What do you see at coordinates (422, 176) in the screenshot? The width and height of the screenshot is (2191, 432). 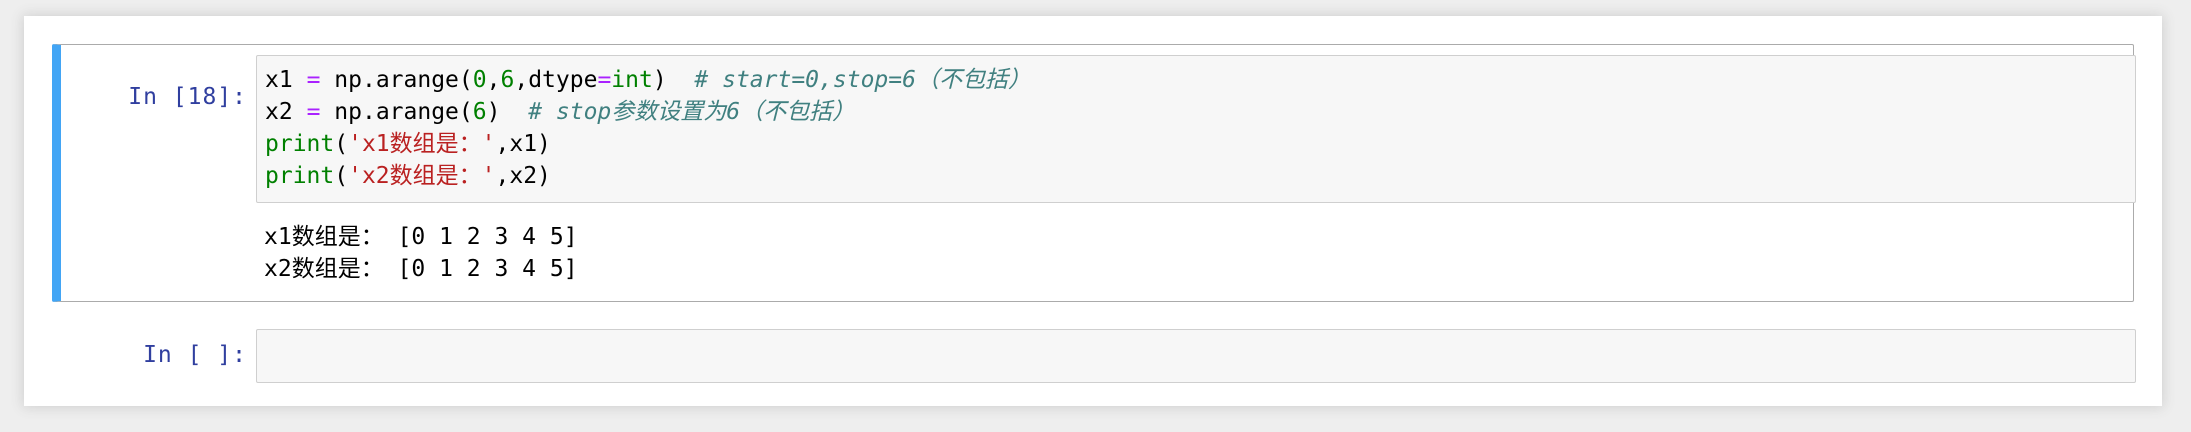 I see `code-string: 'x2数组是：'` at bounding box center [422, 176].